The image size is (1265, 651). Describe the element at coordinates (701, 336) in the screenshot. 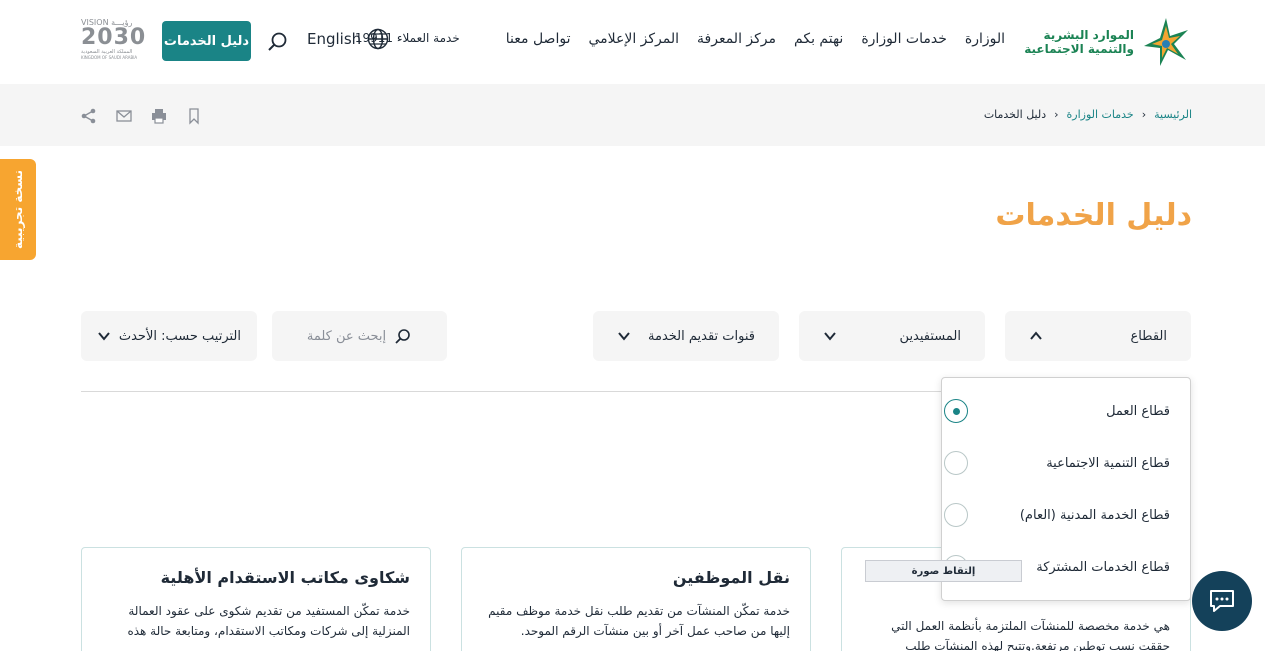

I see `channels-filter-label: قنوات تقديم الخدمة` at that location.